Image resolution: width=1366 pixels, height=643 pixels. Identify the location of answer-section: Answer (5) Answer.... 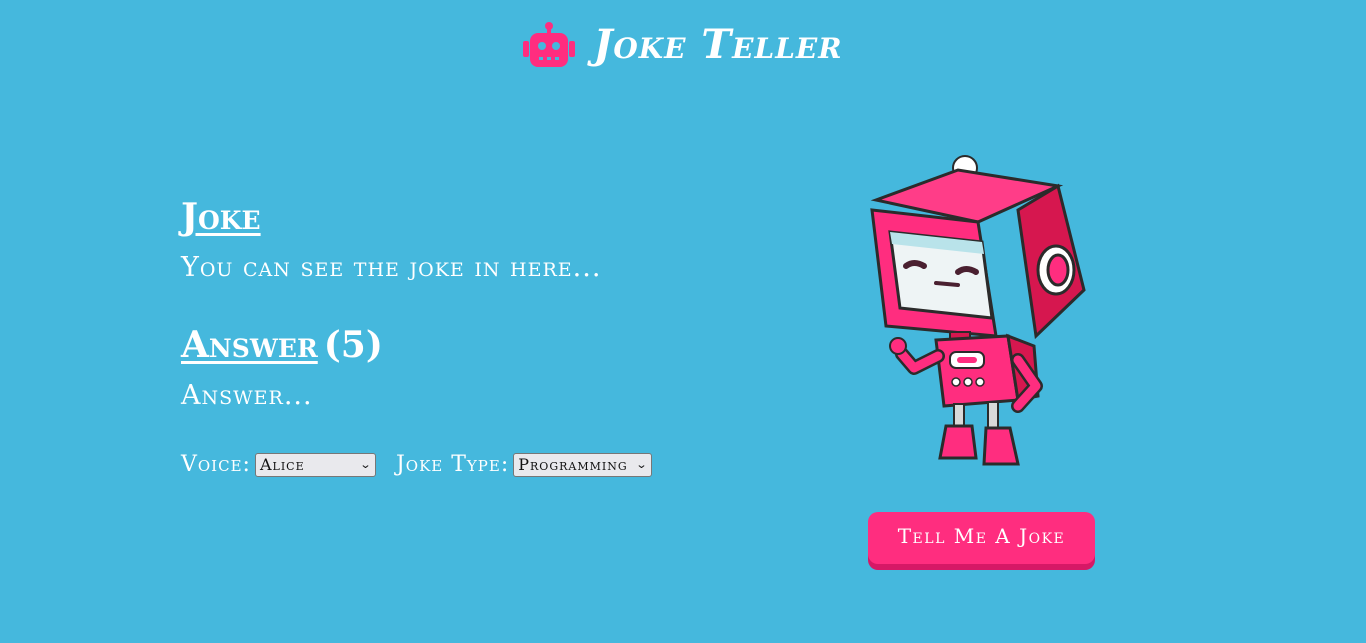
(461, 368).